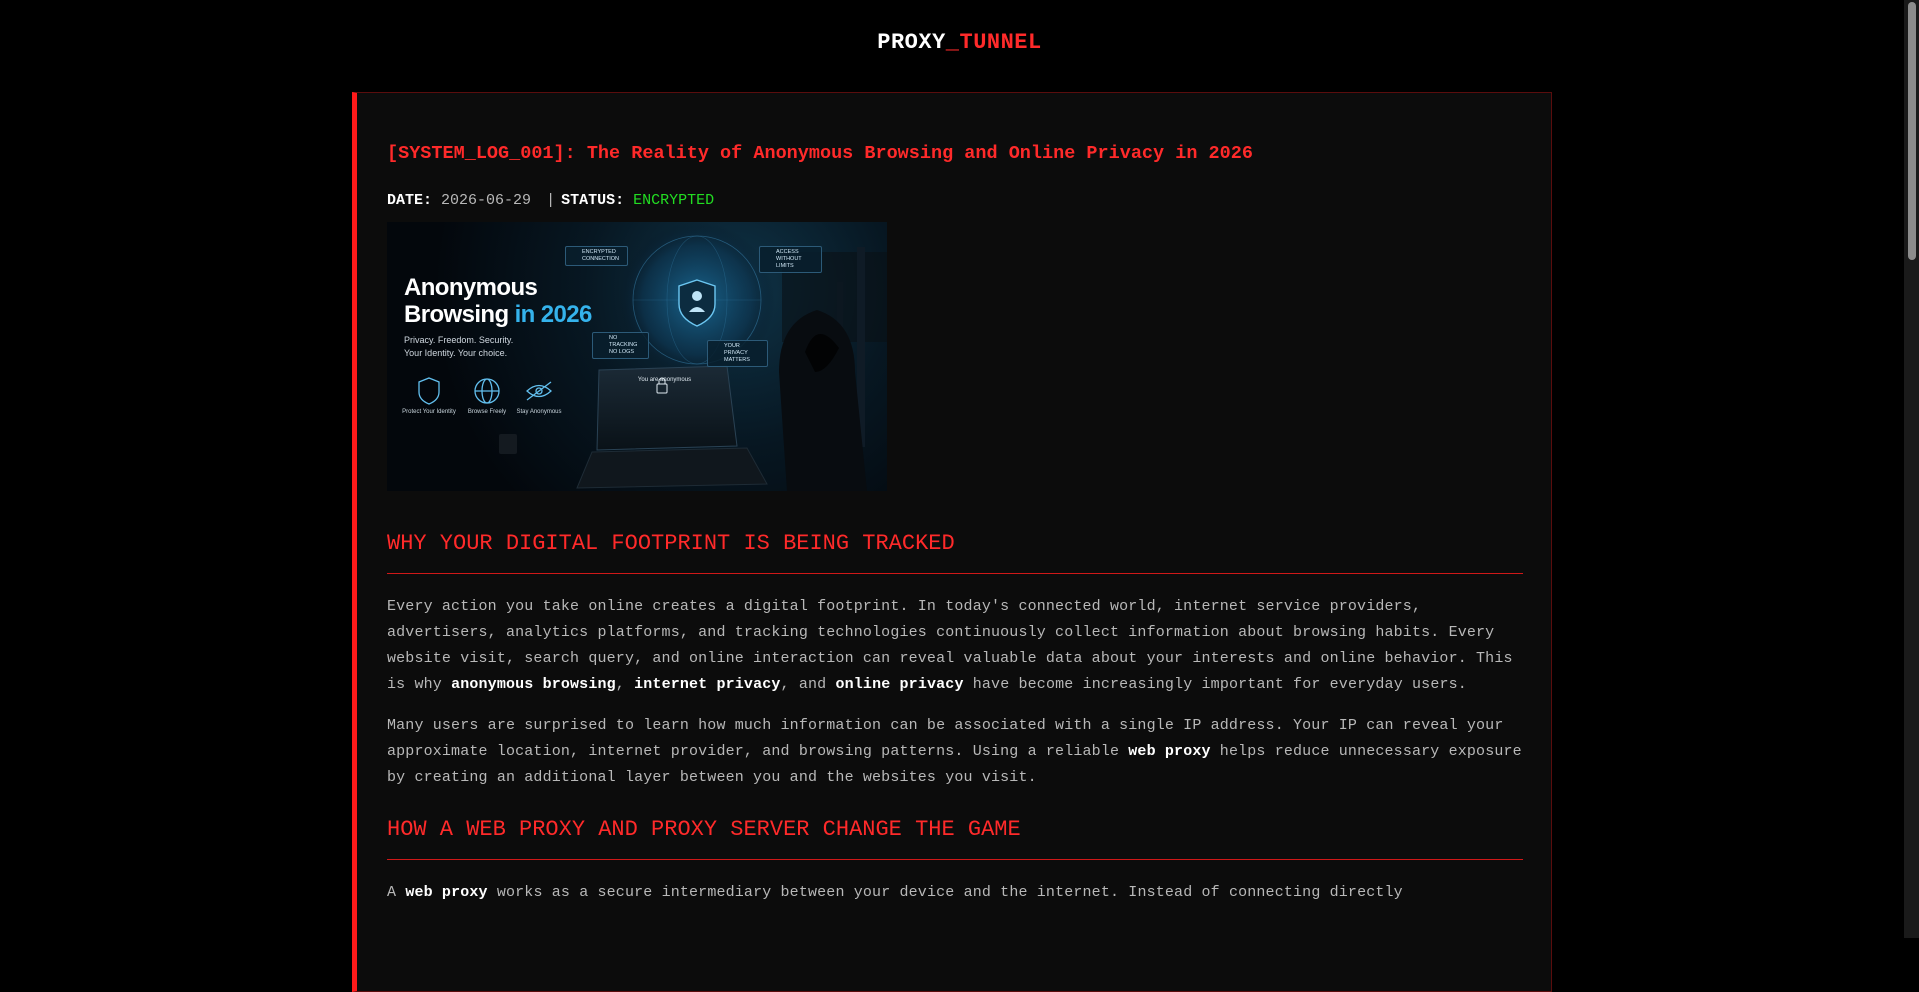  What do you see at coordinates (553, 314) in the screenshot?
I see `hero-title-year: in 2026` at bounding box center [553, 314].